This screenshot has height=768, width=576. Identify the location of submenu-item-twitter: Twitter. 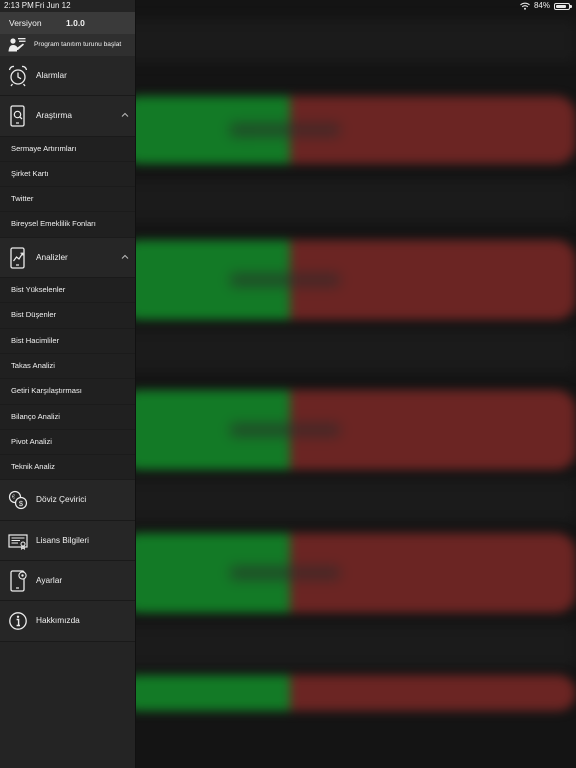
(67, 200).